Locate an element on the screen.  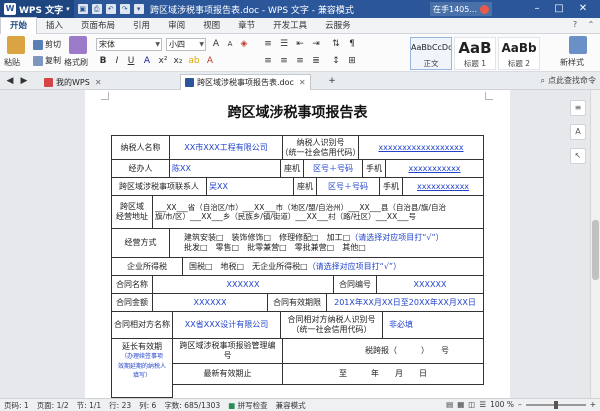
scrollbar-thumb is located at coordinates (595, 250).